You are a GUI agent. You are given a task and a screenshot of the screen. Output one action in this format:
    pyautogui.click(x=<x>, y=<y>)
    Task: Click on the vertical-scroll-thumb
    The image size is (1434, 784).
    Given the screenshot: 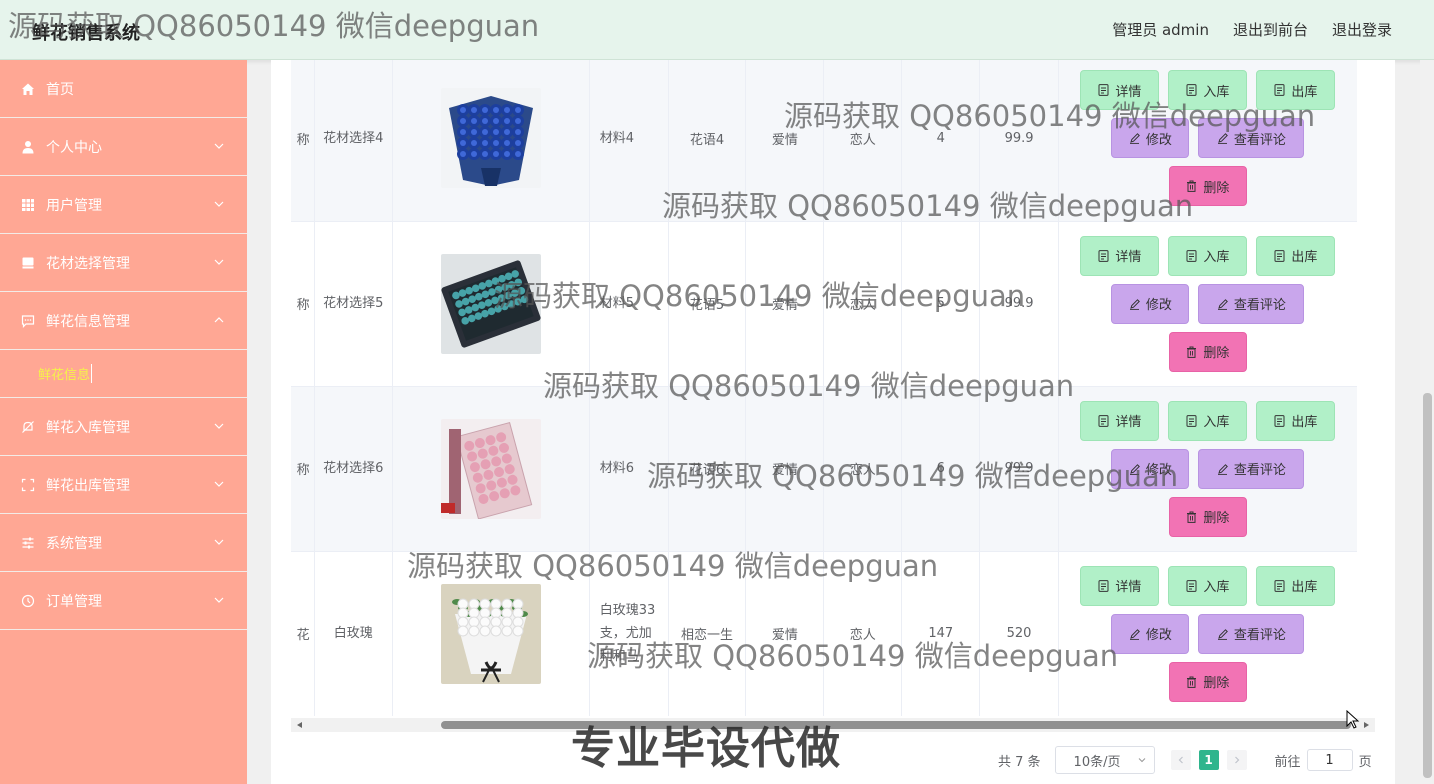 What is the action you would take?
    pyautogui.click(x=1427, y=585)
    